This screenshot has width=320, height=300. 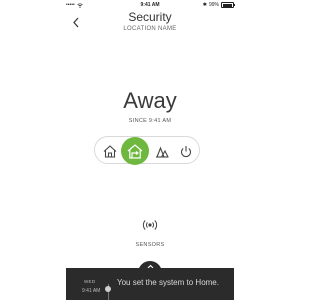 I want to click on night-icon, so click(x=162, y=151).